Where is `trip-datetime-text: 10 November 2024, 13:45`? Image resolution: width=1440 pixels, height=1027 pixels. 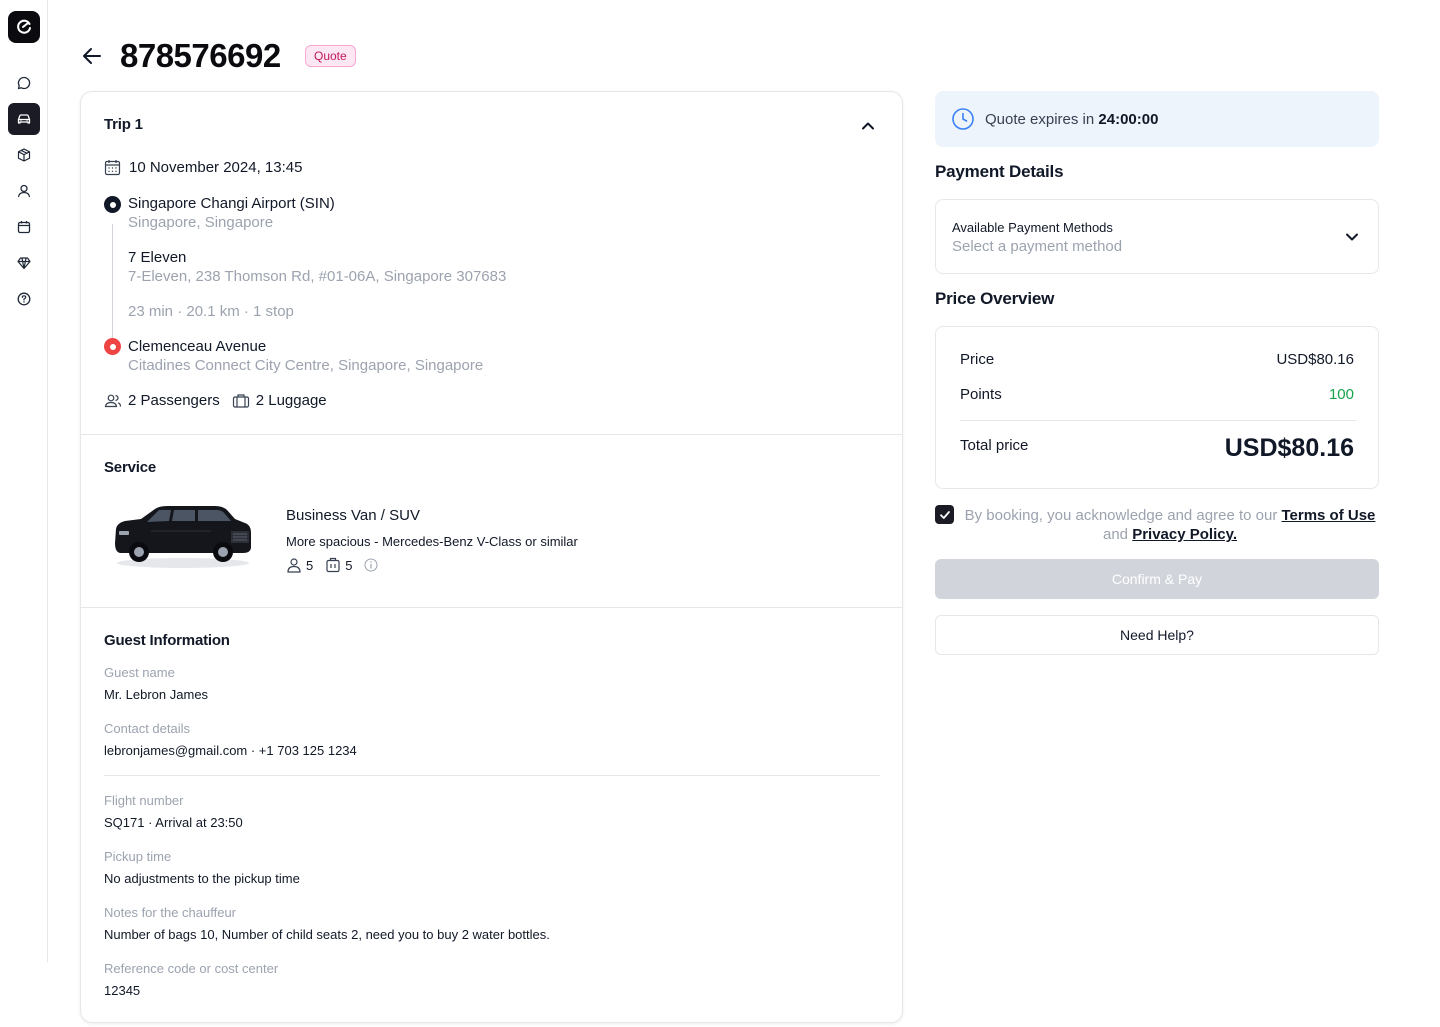
trip-datetime-text: 10 November 2024, 13:45 is located at coordinates (216, 167).